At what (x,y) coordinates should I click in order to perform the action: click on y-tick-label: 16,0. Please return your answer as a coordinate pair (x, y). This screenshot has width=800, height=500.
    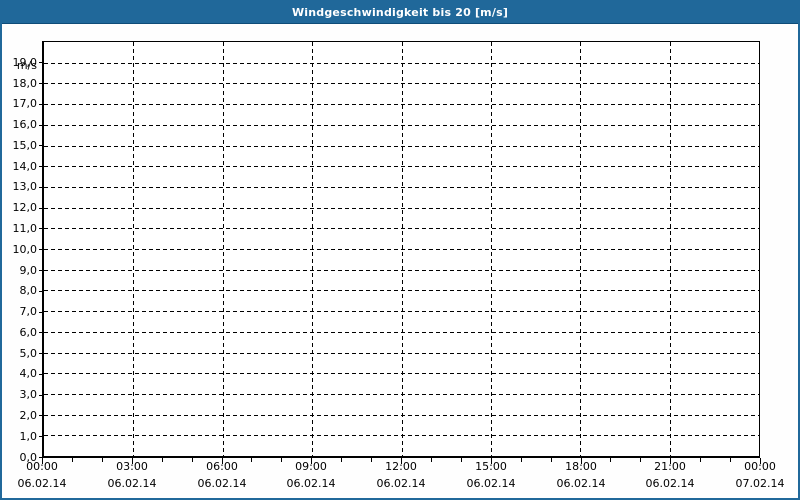
    Looking at the image, I should click on (25, 124).